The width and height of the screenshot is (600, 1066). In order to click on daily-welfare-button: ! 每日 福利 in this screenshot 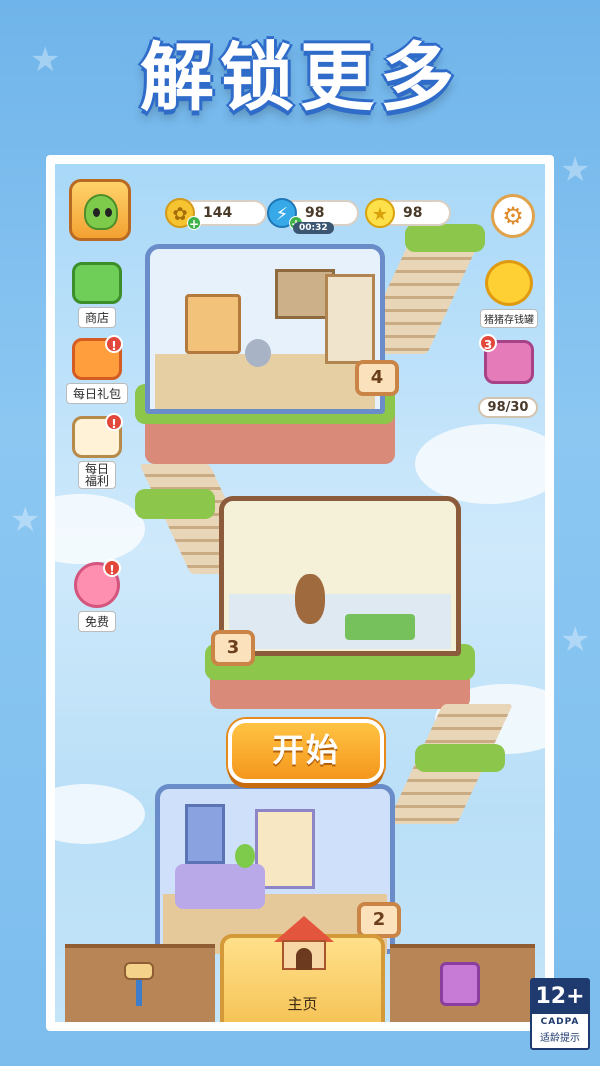, I will do `click(97, 451)`.